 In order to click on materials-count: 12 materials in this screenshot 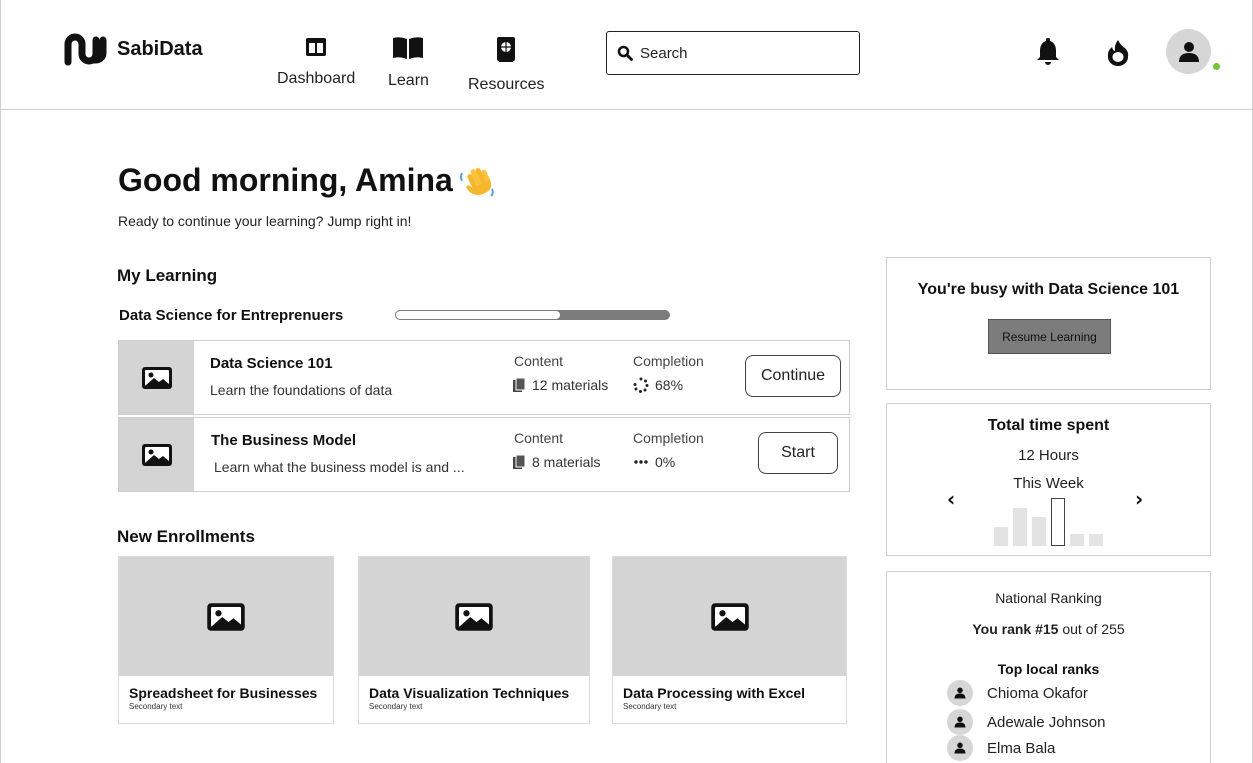, I will do `click(560, 385)`.